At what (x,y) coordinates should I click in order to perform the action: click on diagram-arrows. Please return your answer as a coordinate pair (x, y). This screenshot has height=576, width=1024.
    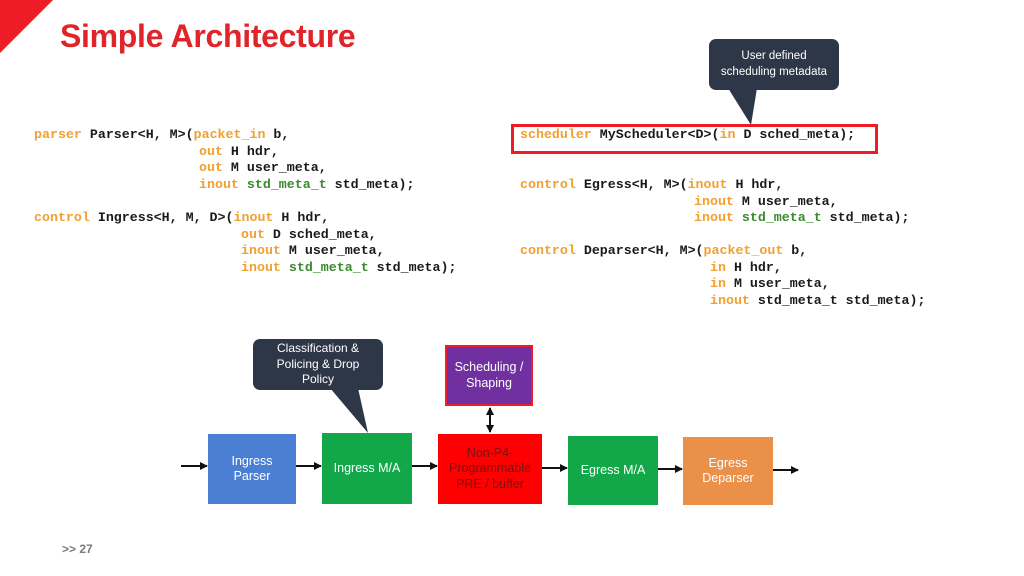
    Looking at the image, I should click on (490, 440).